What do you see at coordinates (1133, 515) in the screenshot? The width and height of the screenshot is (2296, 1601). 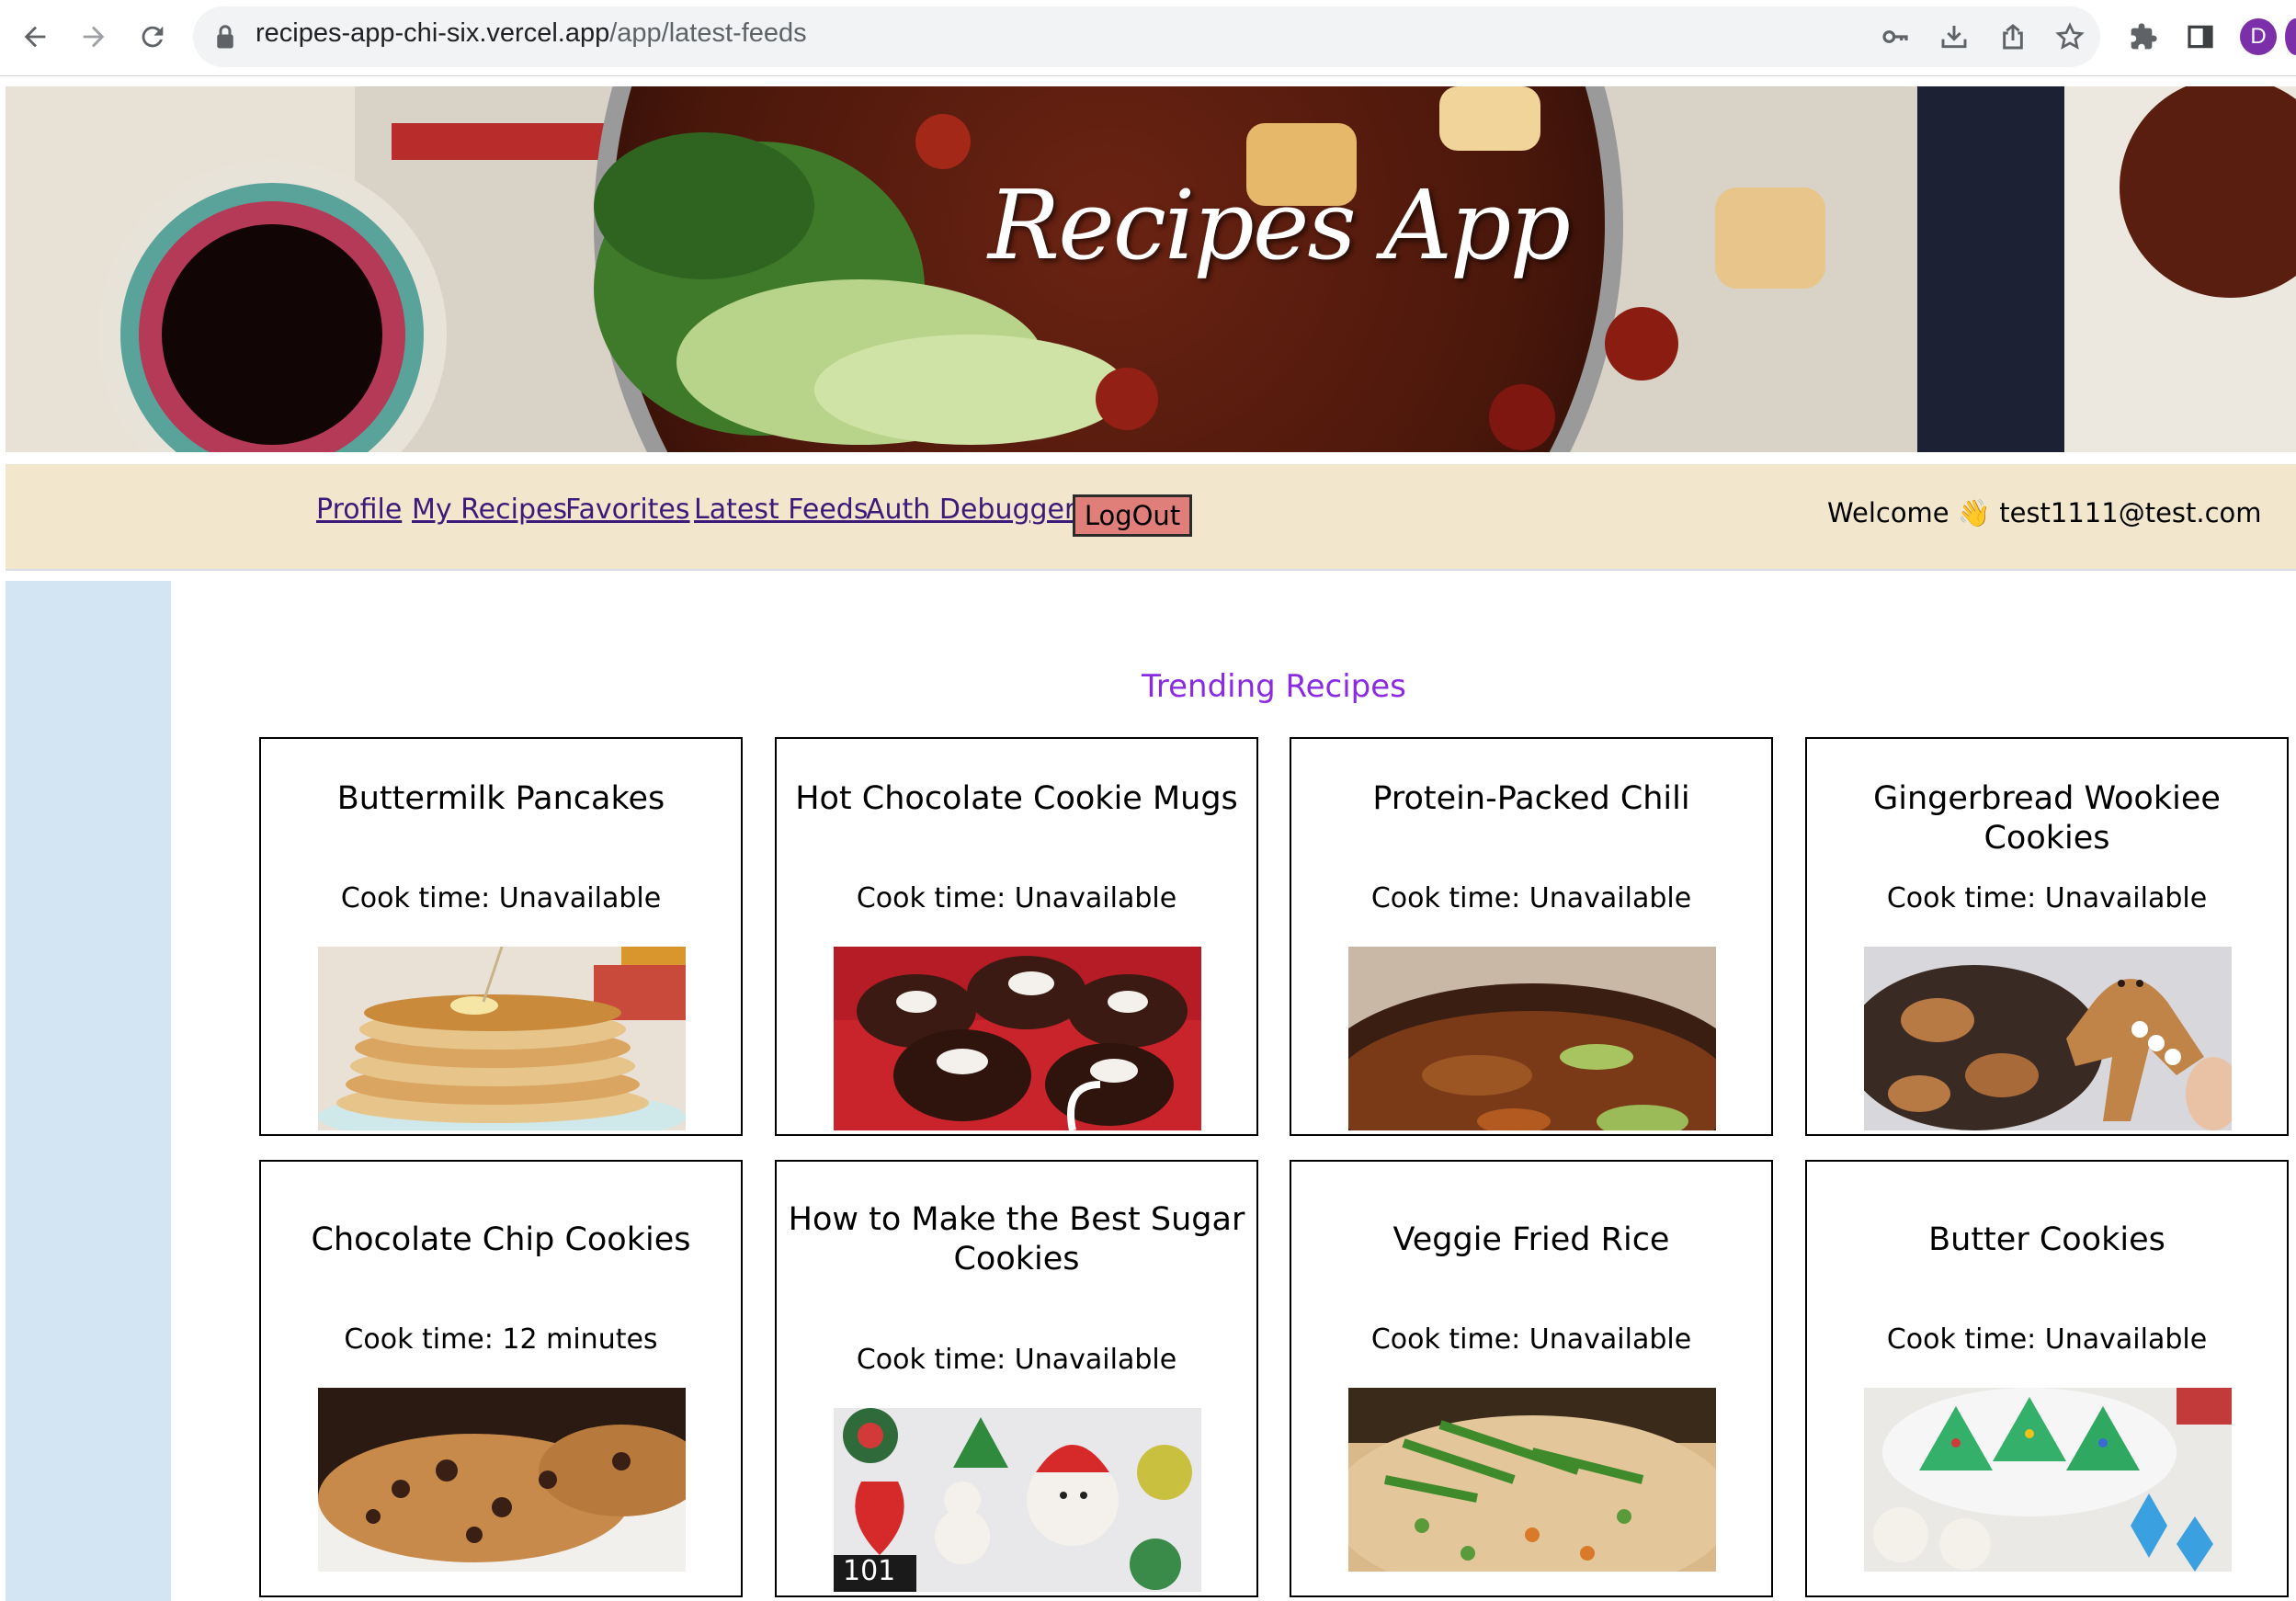 I see `logout-button: LogOut` at bounding box center [1133, 515].